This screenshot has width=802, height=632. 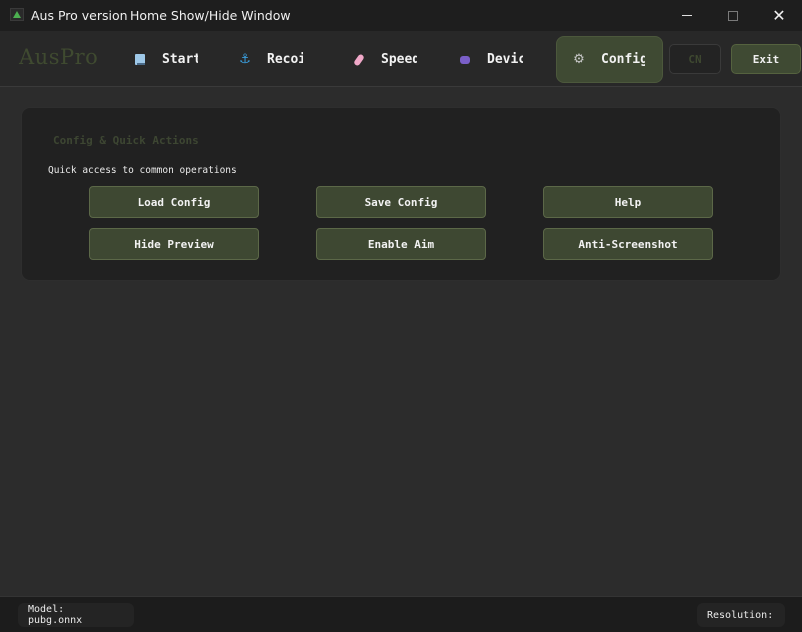 What do you see at coordinates (628, 244) in the screenshot?
I see `anti-screenshot-button: Anti-Screenshot` at bounding box center [628, 244].